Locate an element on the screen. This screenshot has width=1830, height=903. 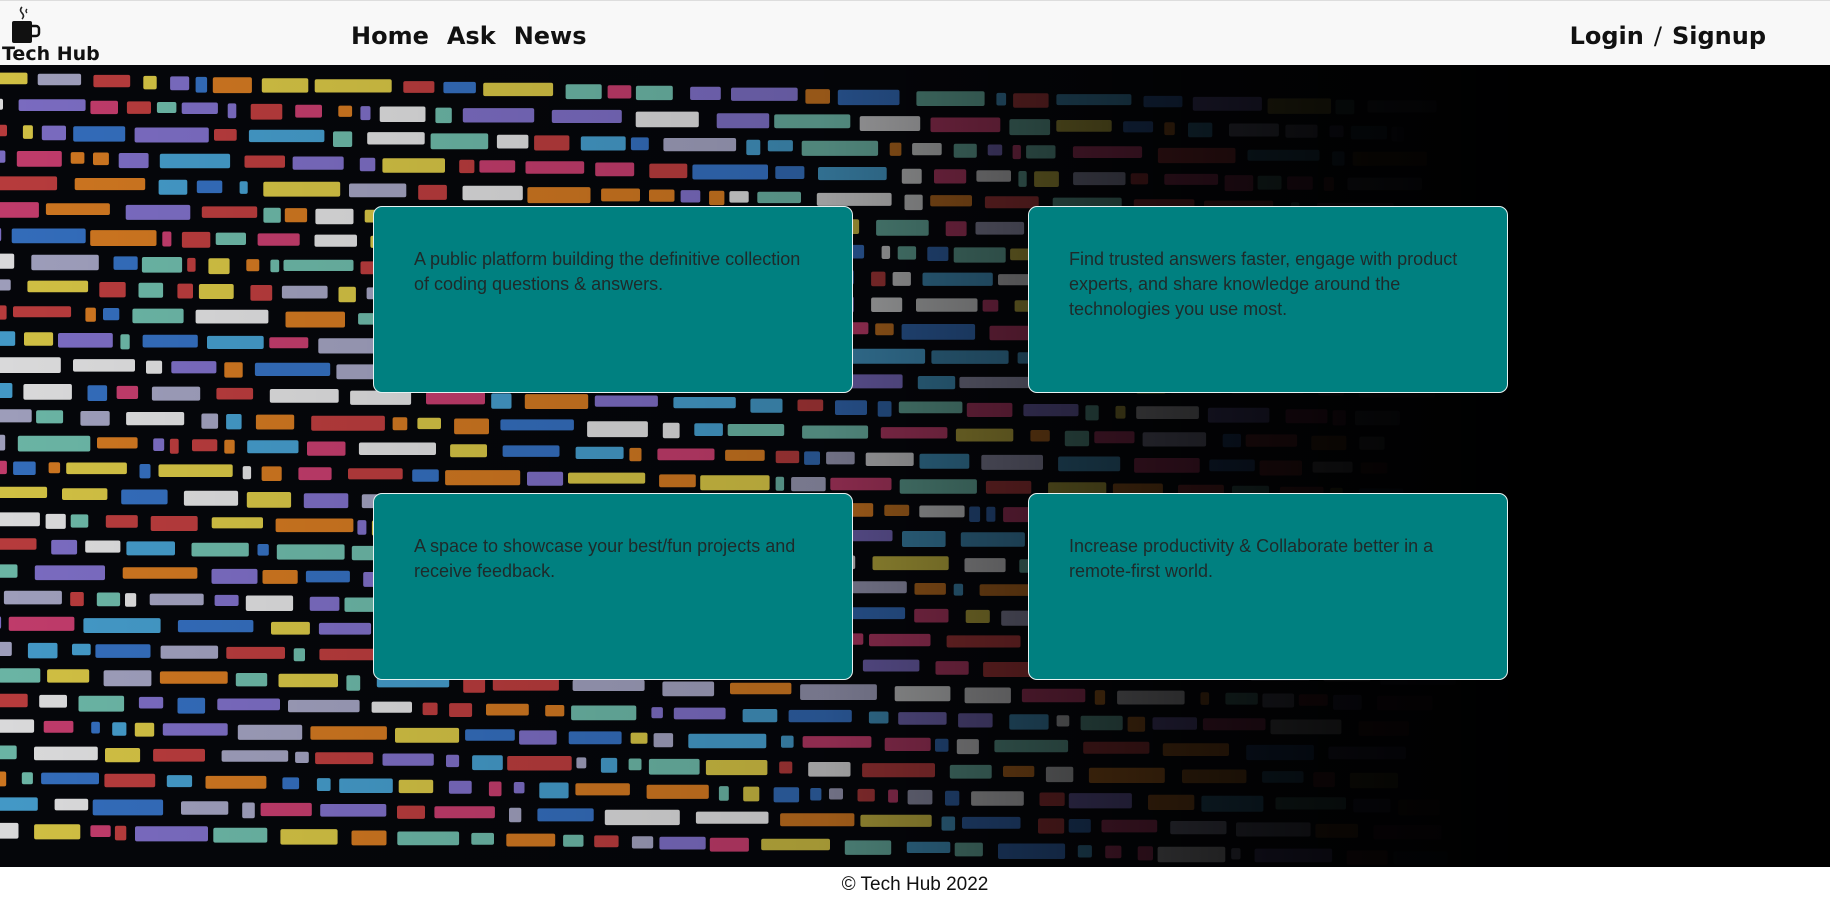
footer: © Tech Hub 2022 is located at coordinates (915, 885).